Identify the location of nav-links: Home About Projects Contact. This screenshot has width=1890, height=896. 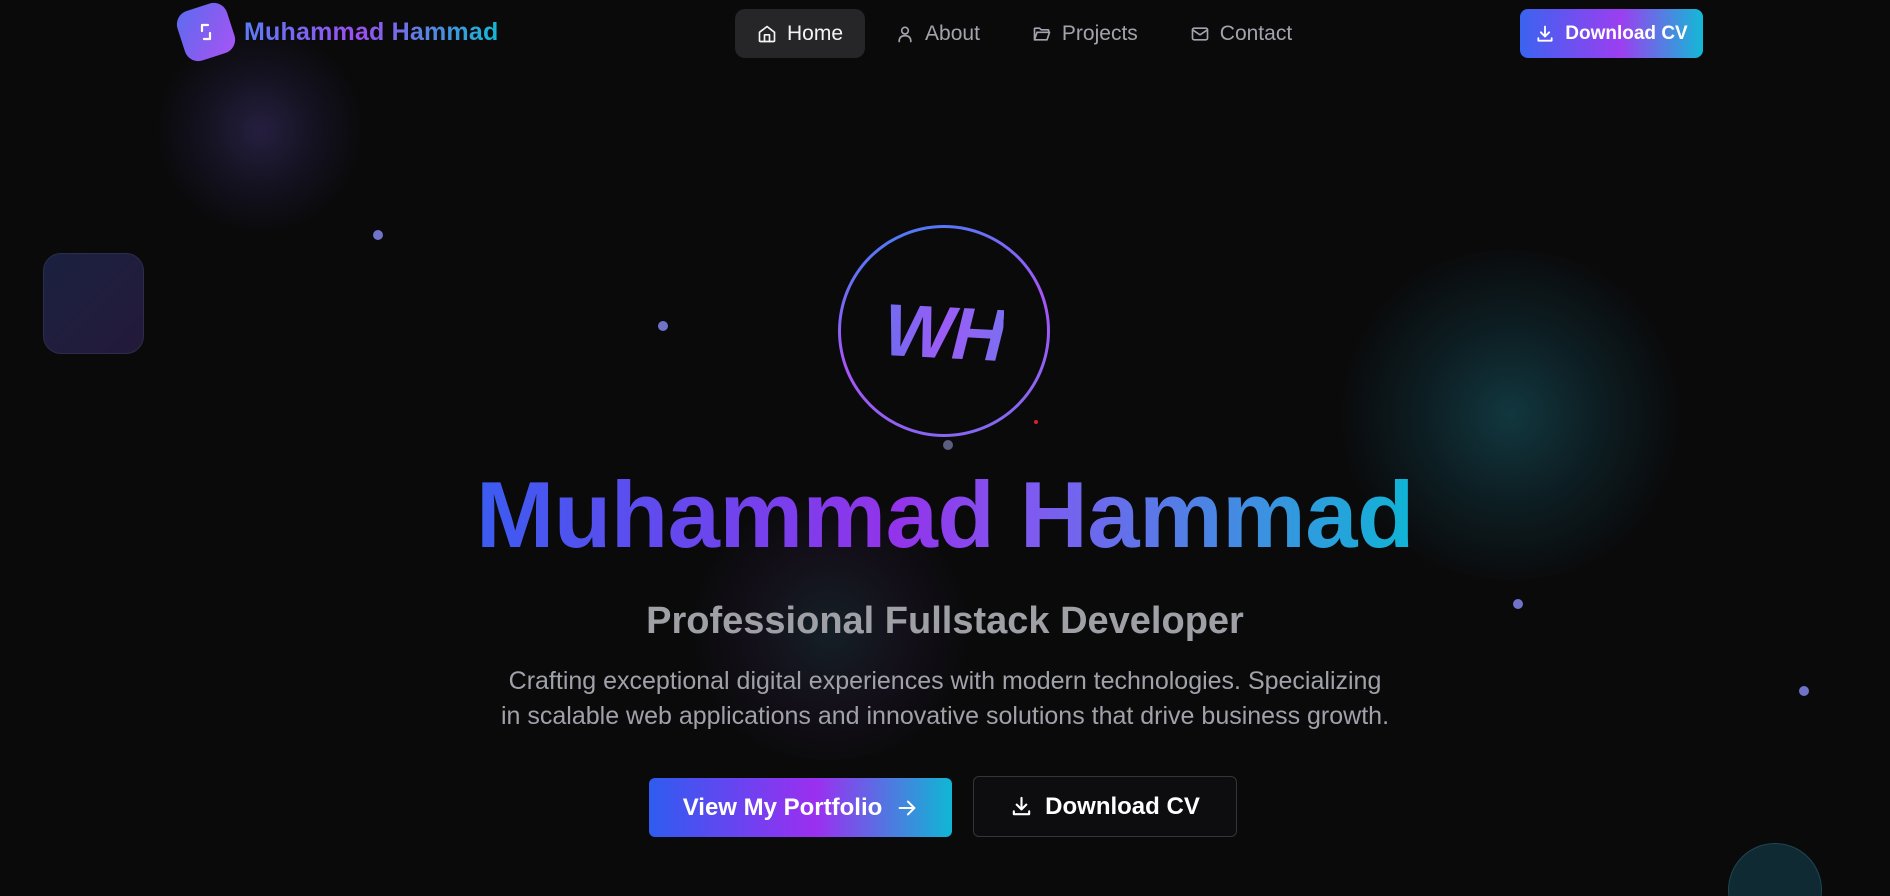
(1024, 33).